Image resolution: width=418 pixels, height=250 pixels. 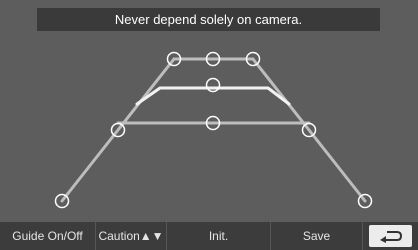 What do you see at coordinates (131, 236) in the screenshot?
I see `caution-adjust-button: Caution▲▼` at bounding box center [131, 236].